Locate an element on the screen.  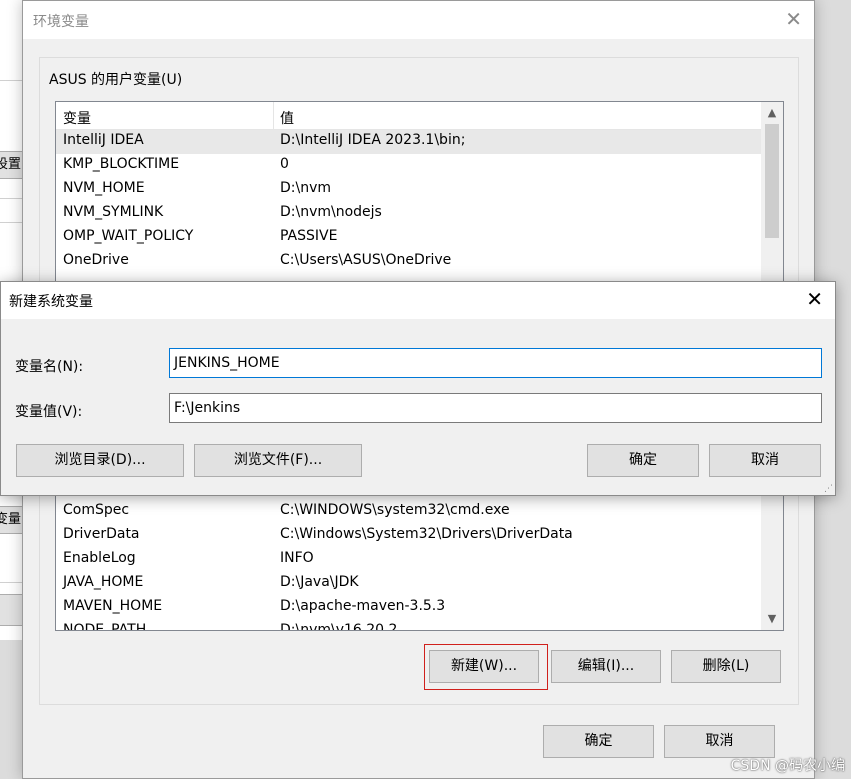
background-variables-button: 变量 is located at coordinates (12, 520).